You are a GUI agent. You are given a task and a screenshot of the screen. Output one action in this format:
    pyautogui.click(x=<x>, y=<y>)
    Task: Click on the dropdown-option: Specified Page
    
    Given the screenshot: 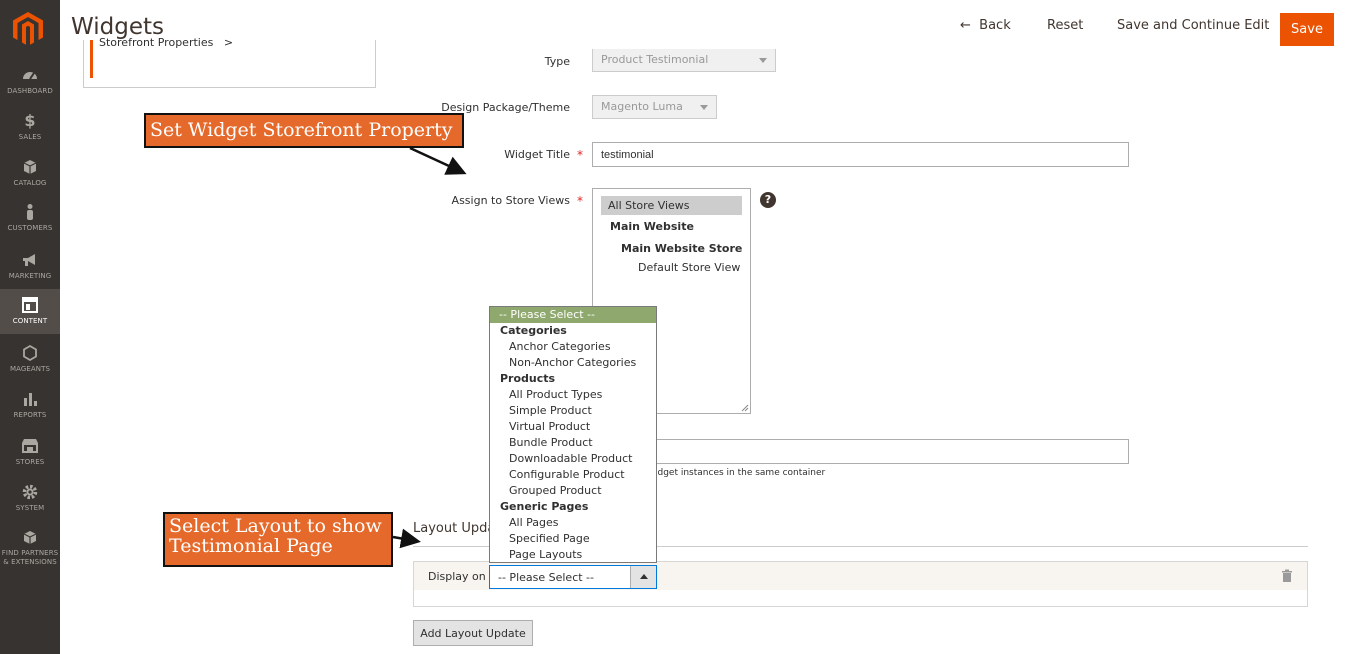 What is the action you would take?
    pyautogui.click(x=573, y=539)
    